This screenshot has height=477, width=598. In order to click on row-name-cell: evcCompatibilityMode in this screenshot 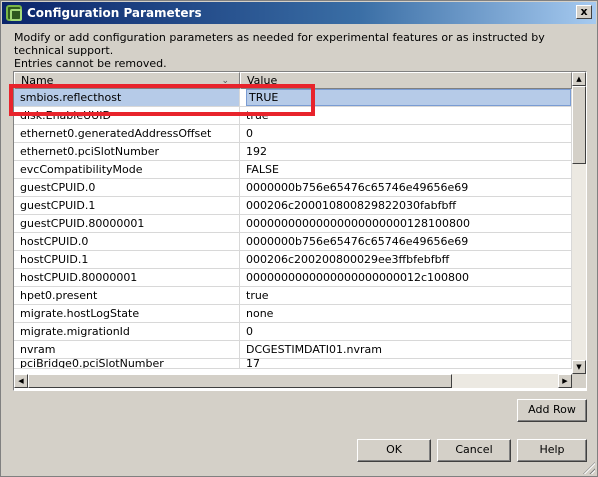, I will do `click(127, 170)`.